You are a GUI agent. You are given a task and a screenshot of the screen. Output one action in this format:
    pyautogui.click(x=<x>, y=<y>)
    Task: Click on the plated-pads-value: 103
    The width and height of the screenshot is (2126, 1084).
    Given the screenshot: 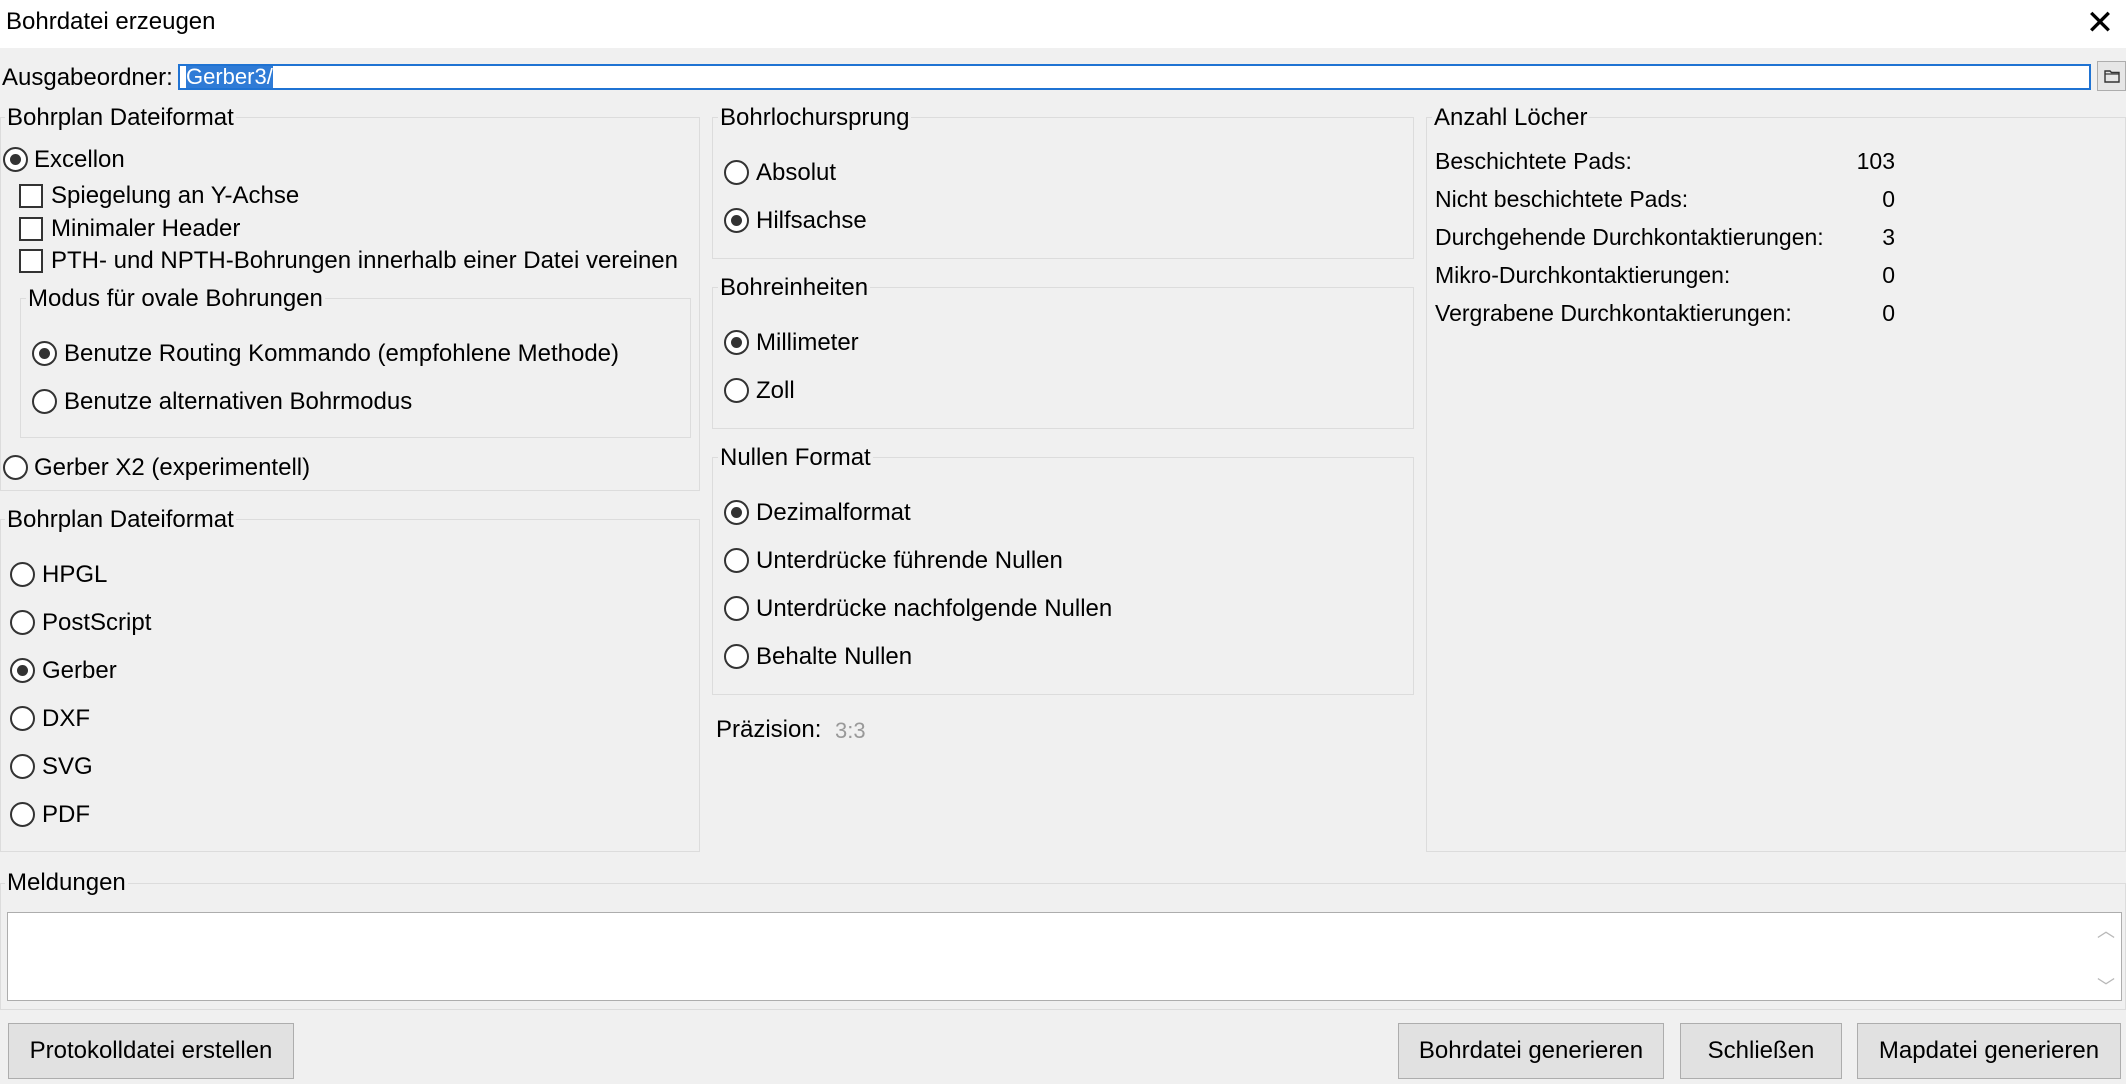 What is the action you would take?
    pyautogui.click(x=1875, y=161)
    